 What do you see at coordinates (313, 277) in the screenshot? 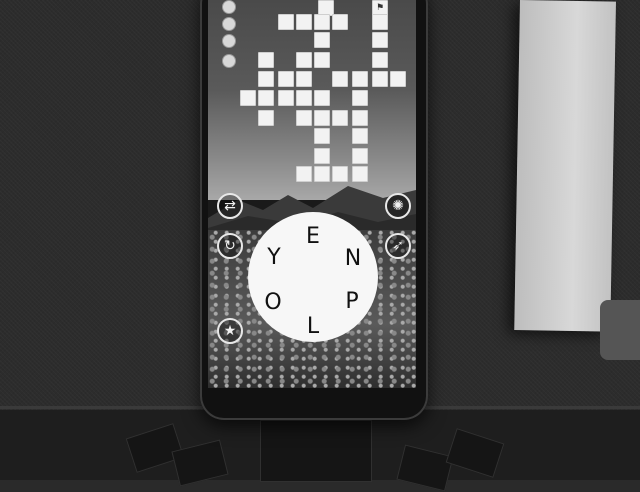
I see `letter-wheel: E N P L O Y` at bounding box center [313, 277].